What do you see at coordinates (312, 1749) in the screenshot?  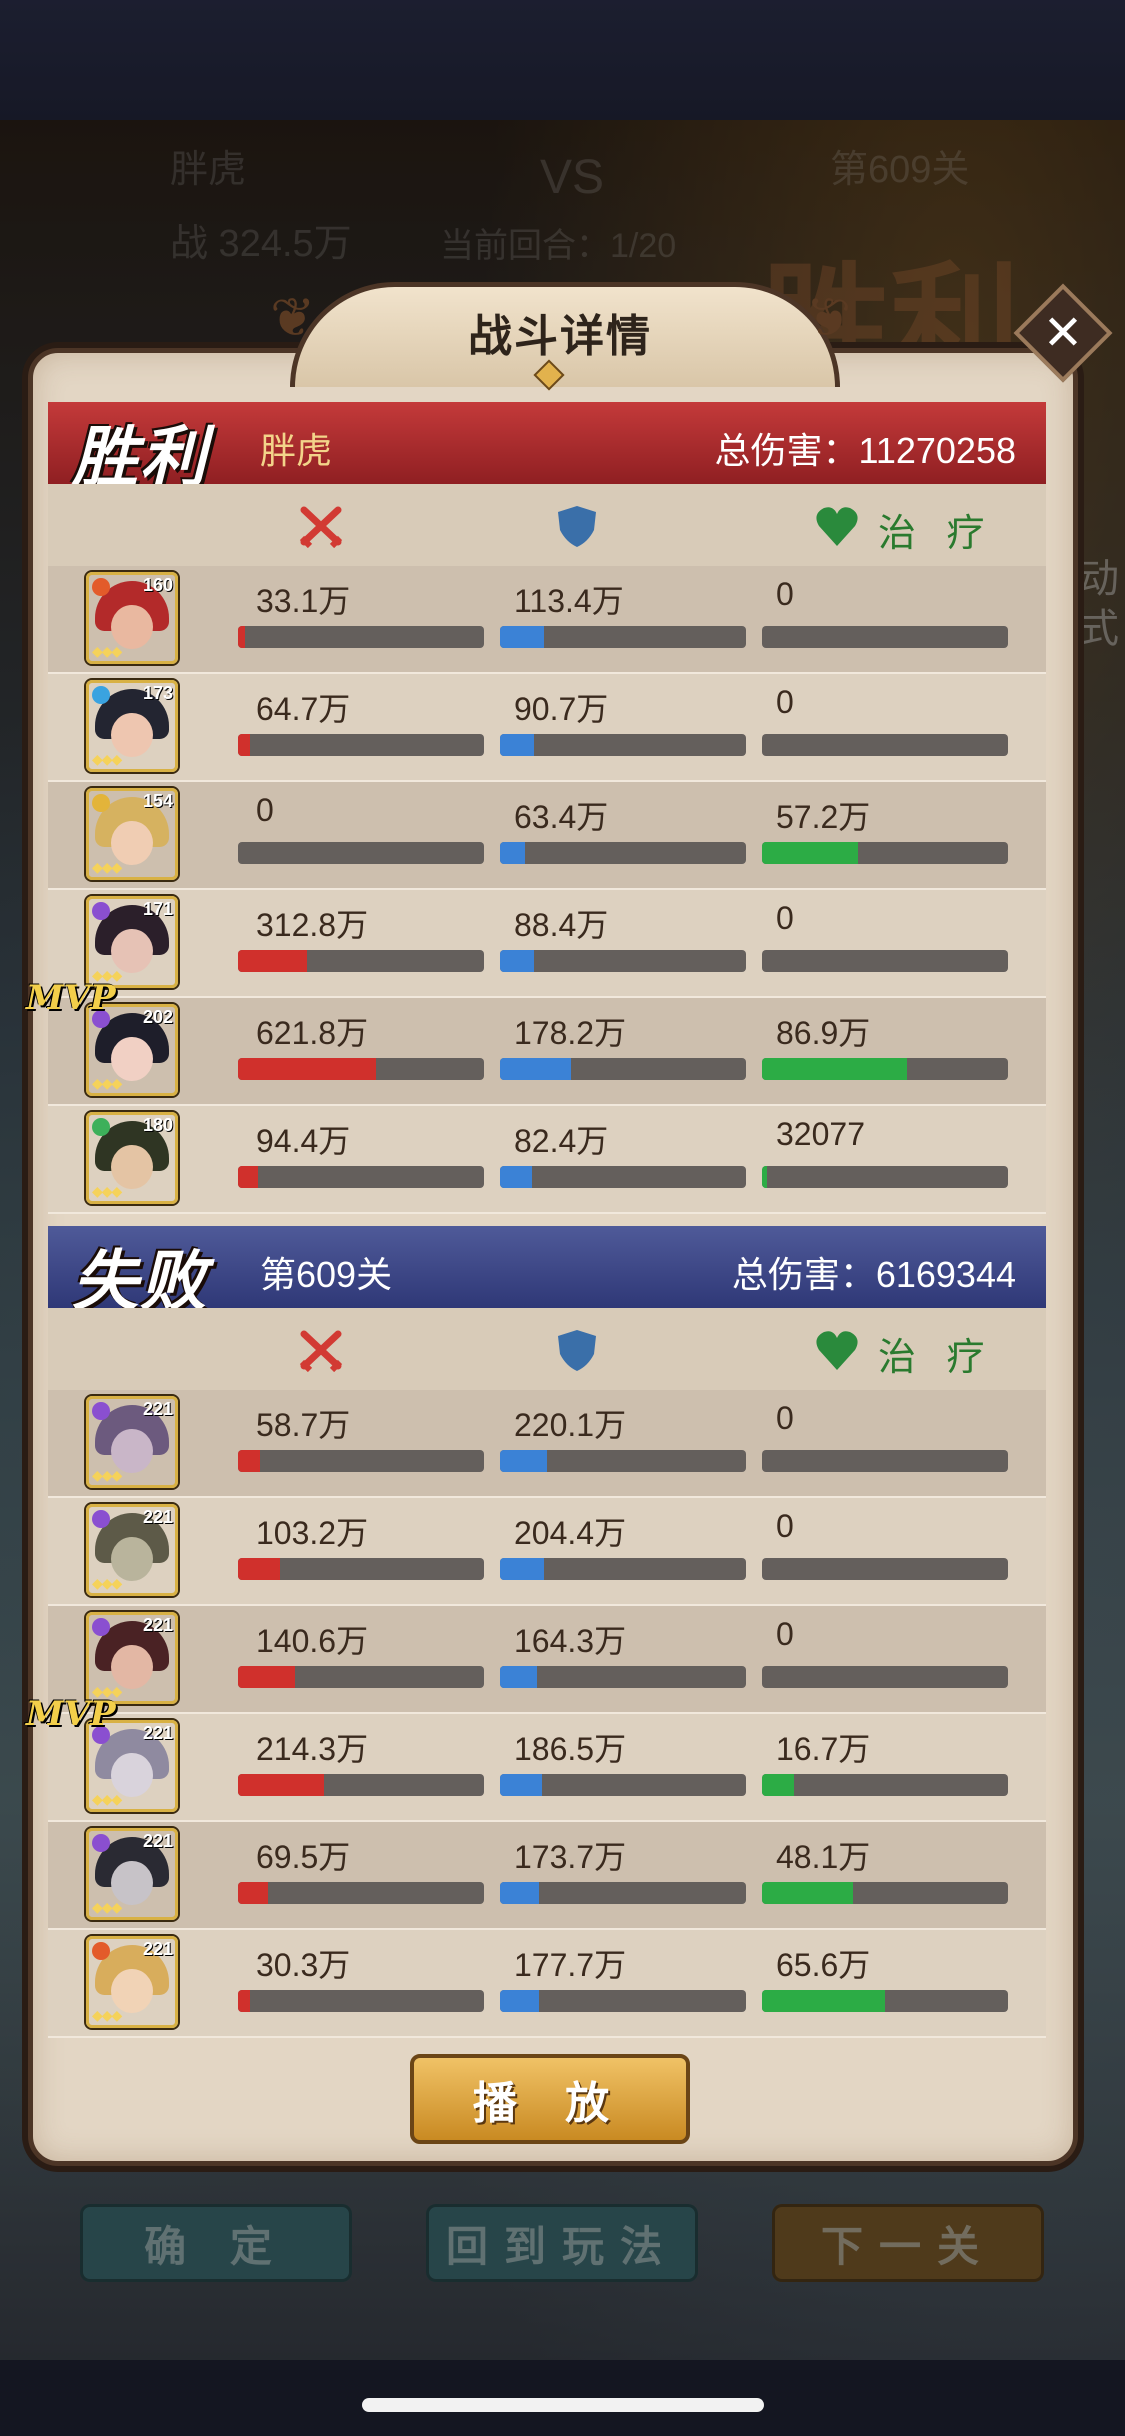 I see `damage-value: 214.3万` at bounding box center [312, 1749].